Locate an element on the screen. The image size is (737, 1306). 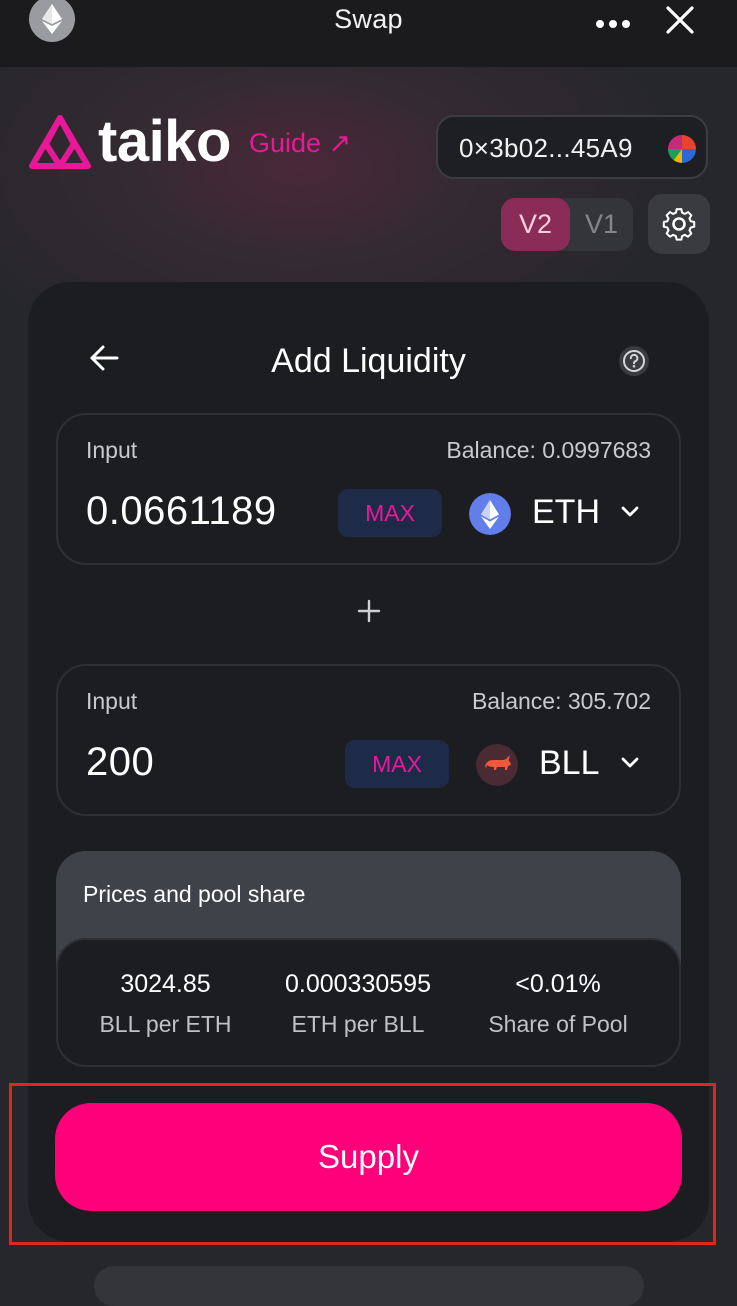
stat-label: Share of Pool is located at coordinates (558, 1024).